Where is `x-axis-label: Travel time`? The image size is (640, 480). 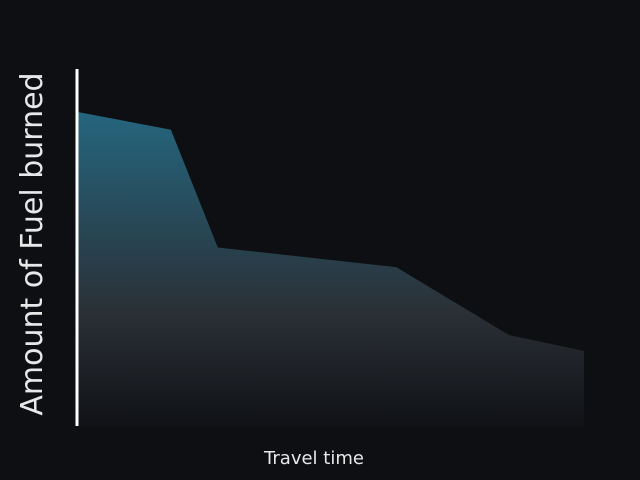 x-axis-label: Travel time is located at coordinates (313, 458).